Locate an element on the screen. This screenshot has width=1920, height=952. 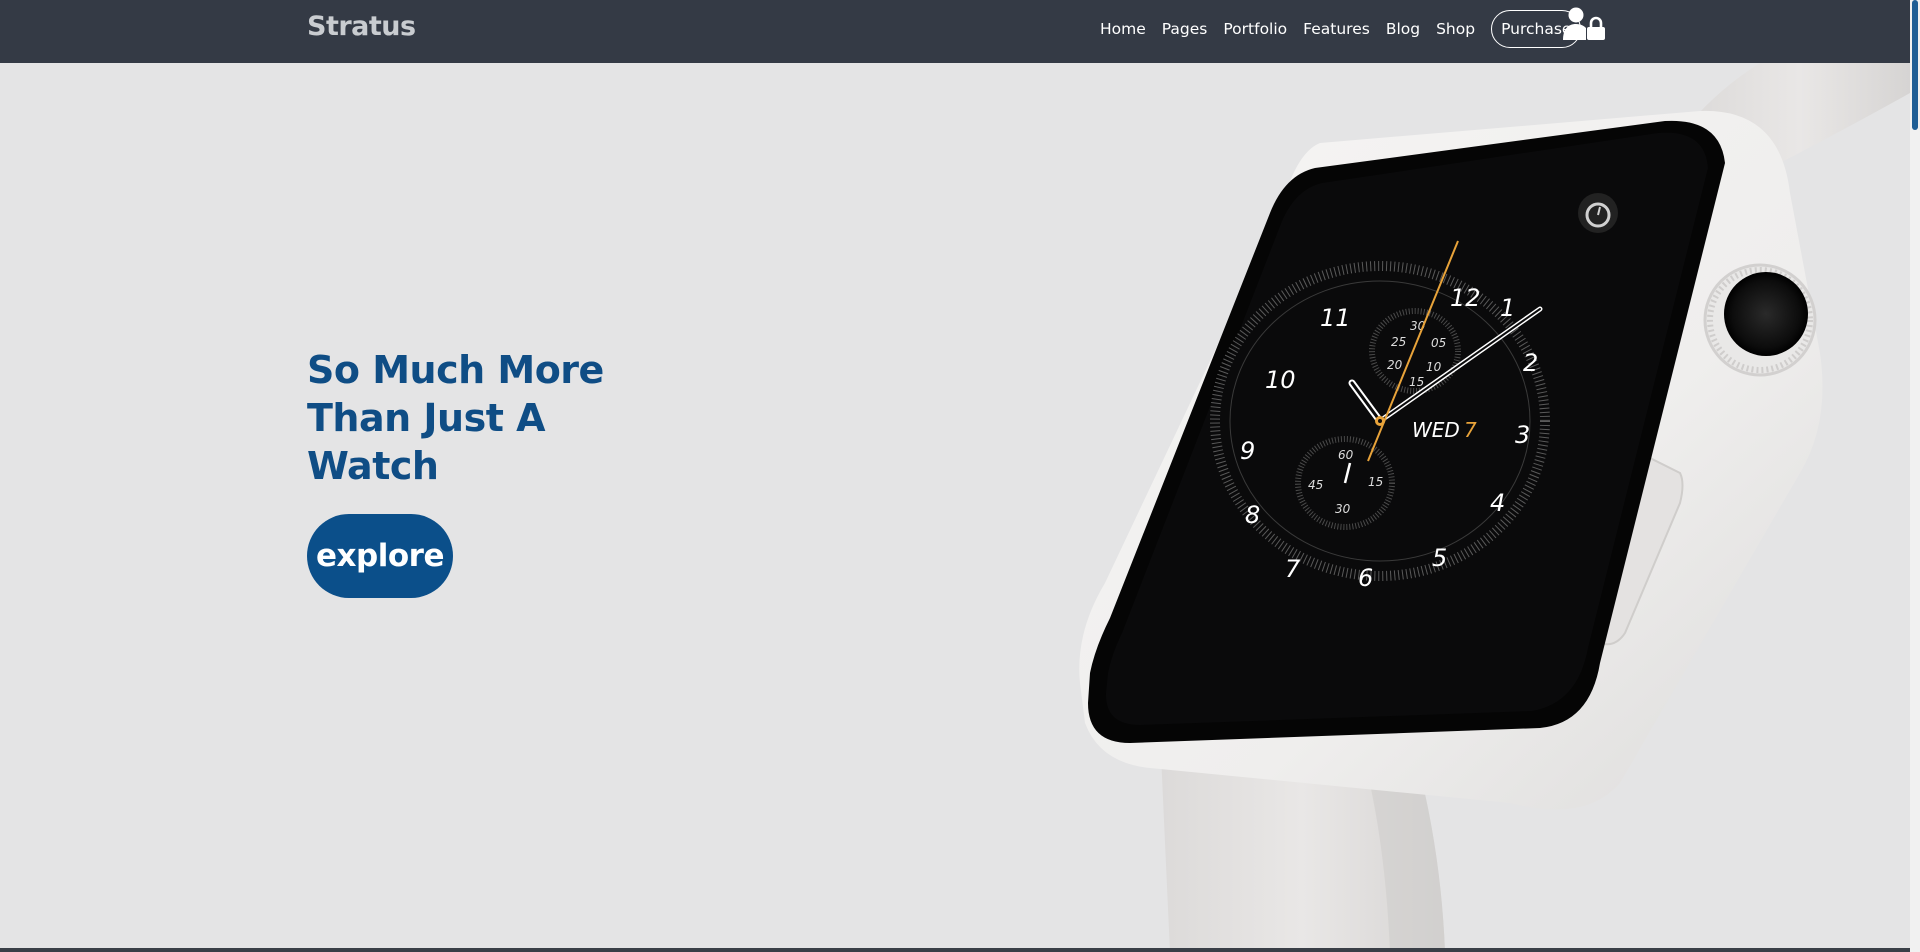
svg-text: 25 is located at coordinates (1398, 342).